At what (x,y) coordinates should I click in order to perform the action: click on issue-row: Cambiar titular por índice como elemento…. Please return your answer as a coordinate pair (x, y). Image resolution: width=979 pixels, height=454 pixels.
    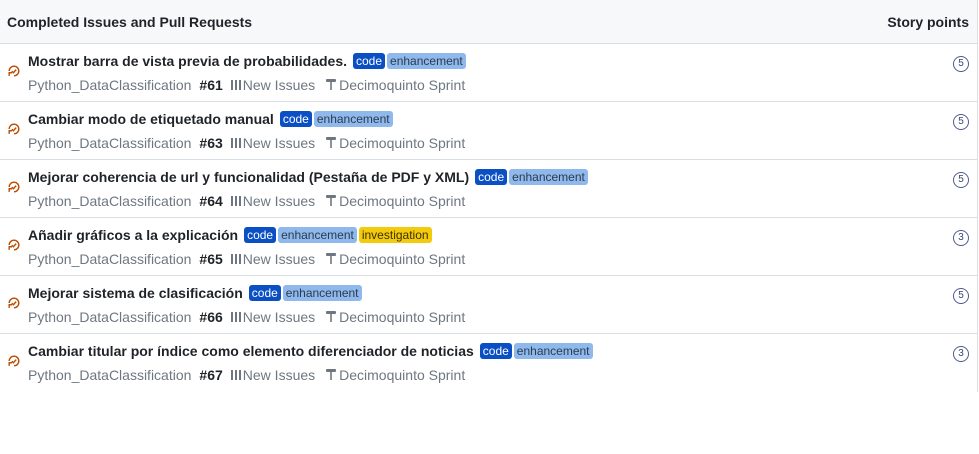
    Looking at the image, I should click on (488, 363).